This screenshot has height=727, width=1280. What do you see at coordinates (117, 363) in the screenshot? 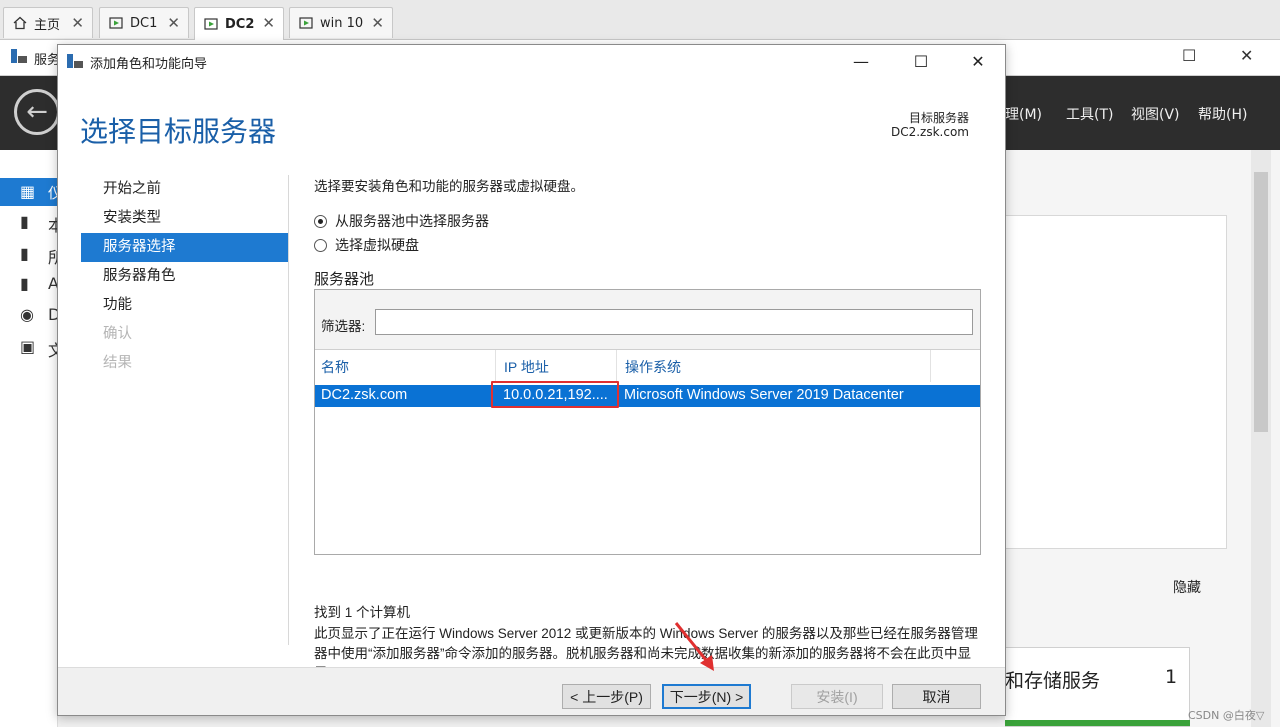
I see `step-results: 结果` at bounding box center [117, 363].